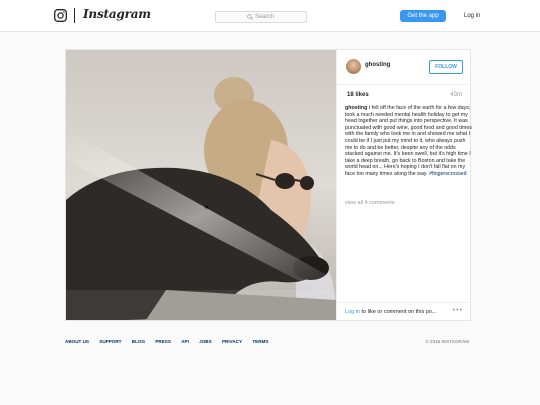  What do you see at coordinates (353, 66) in the screenshot?
I see `avatar` at bounding box center [353, 66].